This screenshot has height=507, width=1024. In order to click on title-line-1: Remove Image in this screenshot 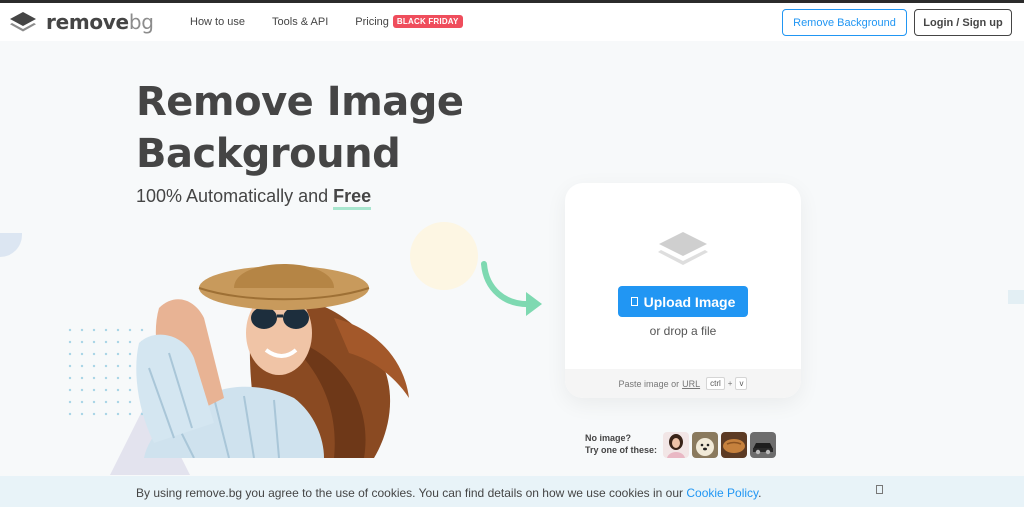, I will do `click(300, 102)`.